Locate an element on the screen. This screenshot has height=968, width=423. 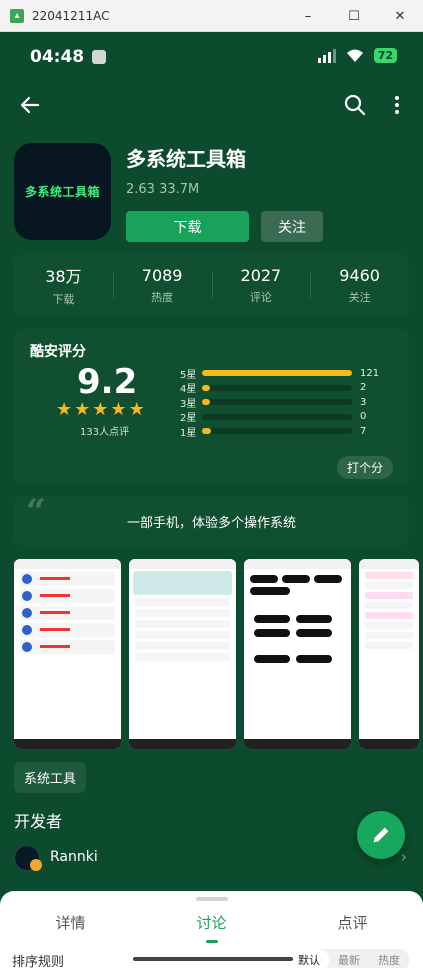
app-size: 33.7M is located at coordinates (179, 189).